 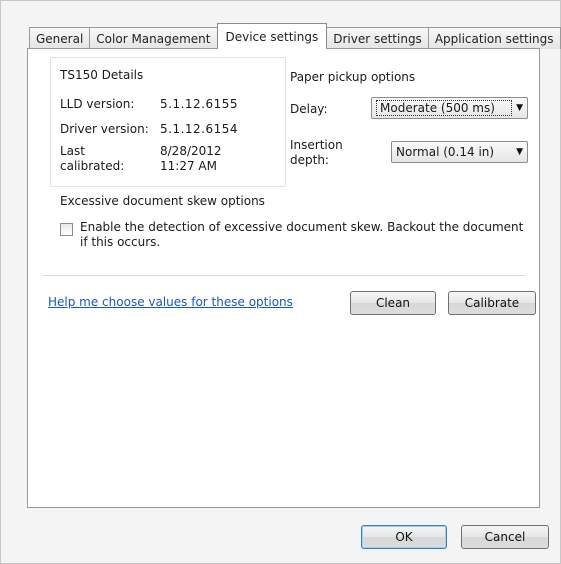 I want to click on tab-label: Device settings, so click(x=272, y=36).